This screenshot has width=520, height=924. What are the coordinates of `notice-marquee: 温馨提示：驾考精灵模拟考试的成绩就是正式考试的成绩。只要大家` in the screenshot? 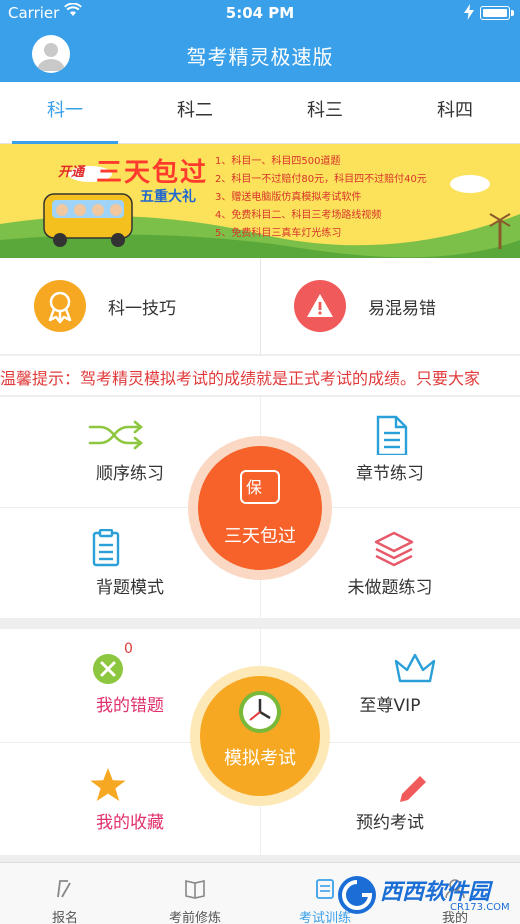 It's located at (260, 375).